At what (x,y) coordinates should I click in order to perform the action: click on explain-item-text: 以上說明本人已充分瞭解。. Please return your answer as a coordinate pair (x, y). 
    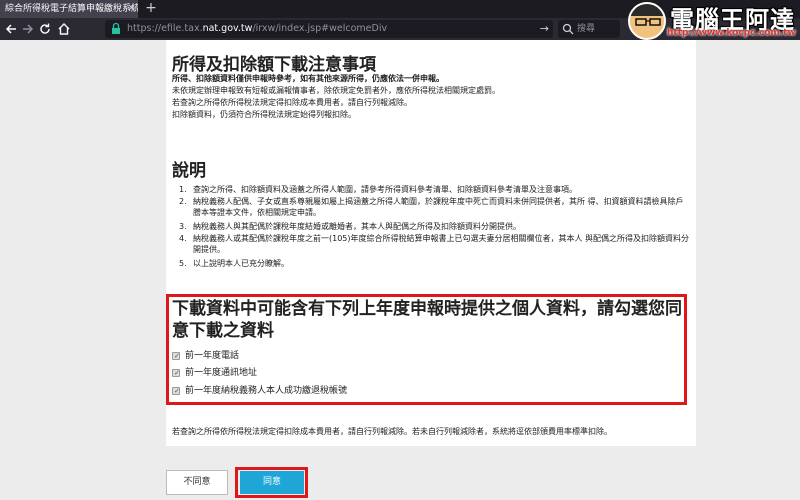
    Looking at the image, I should click on (241, 263).